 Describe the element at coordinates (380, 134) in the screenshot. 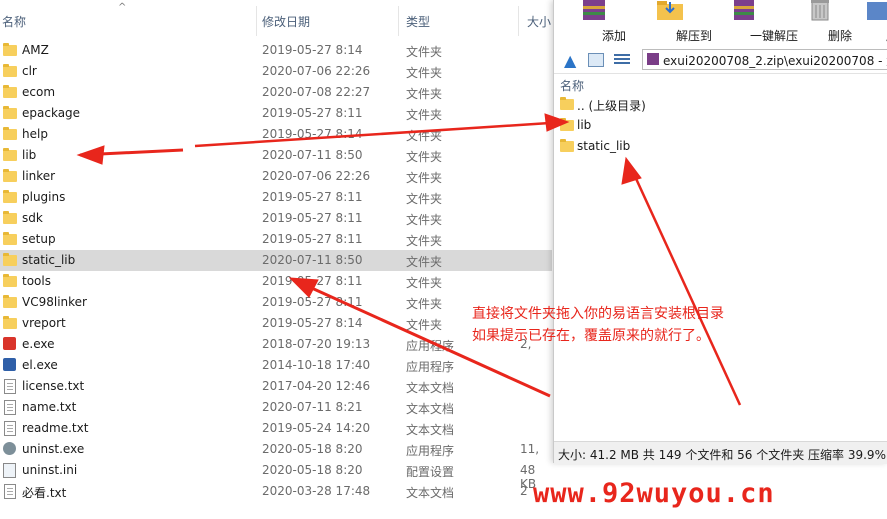

I see `arrow-to-left-lib` at that location.